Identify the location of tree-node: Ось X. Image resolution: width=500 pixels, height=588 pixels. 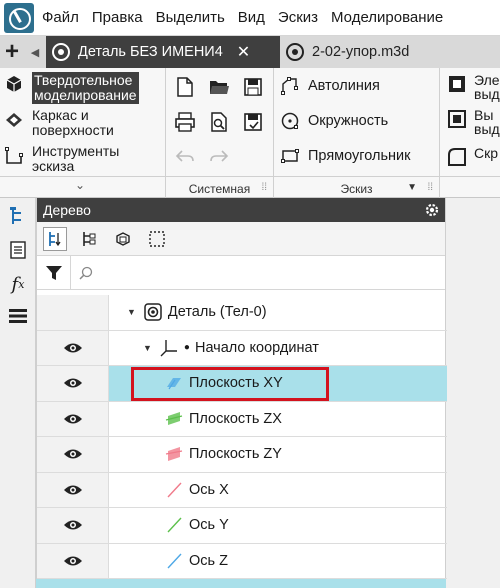
(169, 490).